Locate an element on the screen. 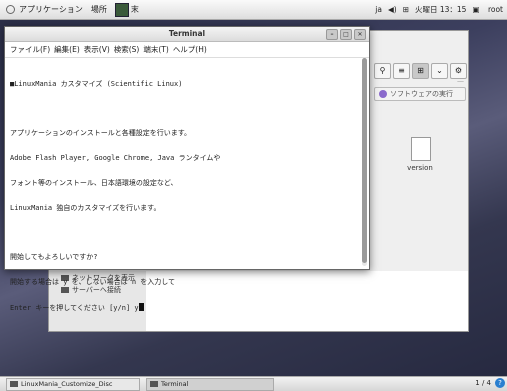 The image size is (507, 391). menu-file: ファイル(F) is located at coordinates (30, 49).